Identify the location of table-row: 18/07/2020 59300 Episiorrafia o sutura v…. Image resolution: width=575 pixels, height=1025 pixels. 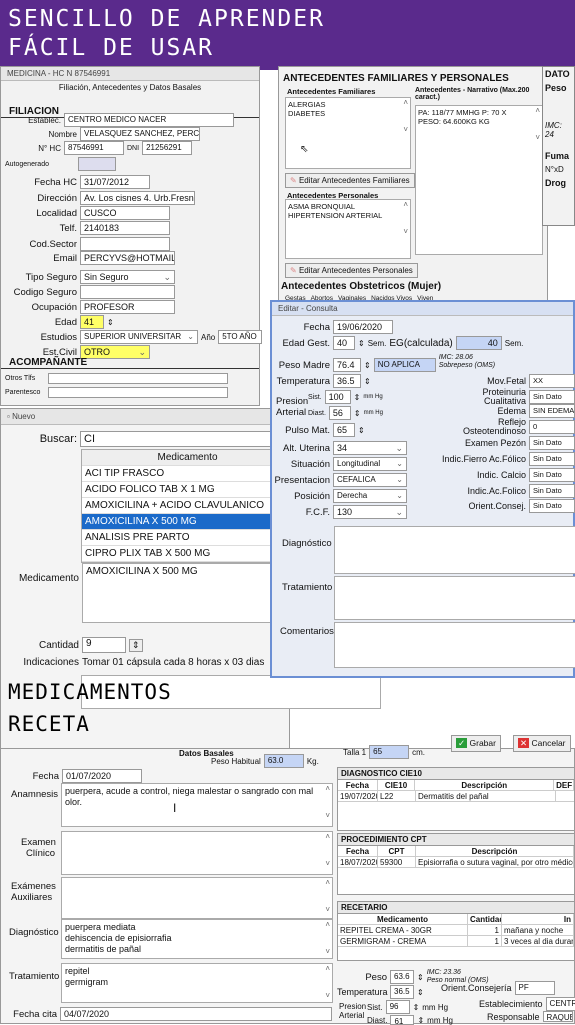
(456, 862).